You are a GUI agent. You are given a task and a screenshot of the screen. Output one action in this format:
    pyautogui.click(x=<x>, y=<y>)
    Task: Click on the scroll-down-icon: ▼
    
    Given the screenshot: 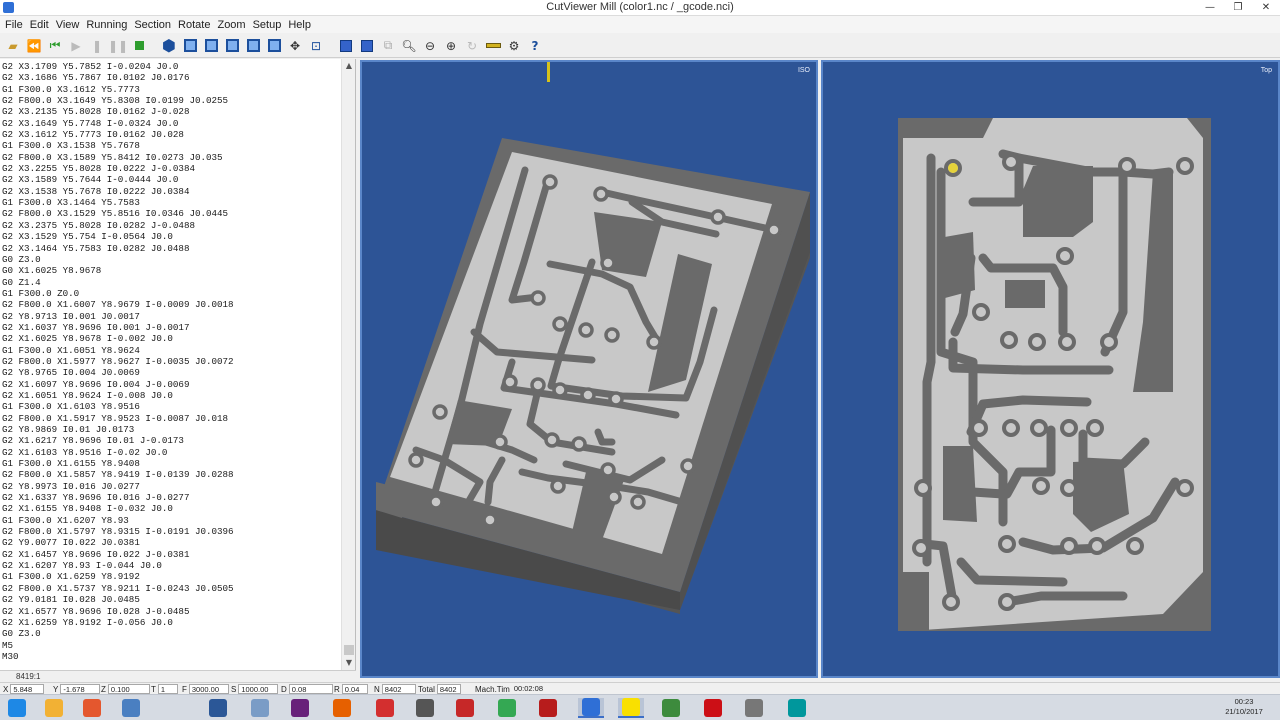 What is the action you would take?
    pyautogui.click(x=348, y=663)
    